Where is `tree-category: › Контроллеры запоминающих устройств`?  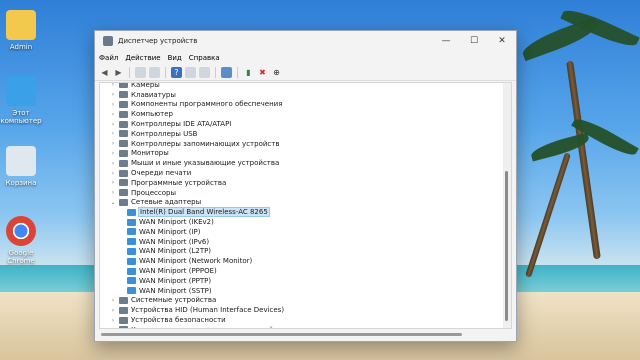
tree-category: › Контроллеры запоминающих устройств is located at coordinates (300, 144).